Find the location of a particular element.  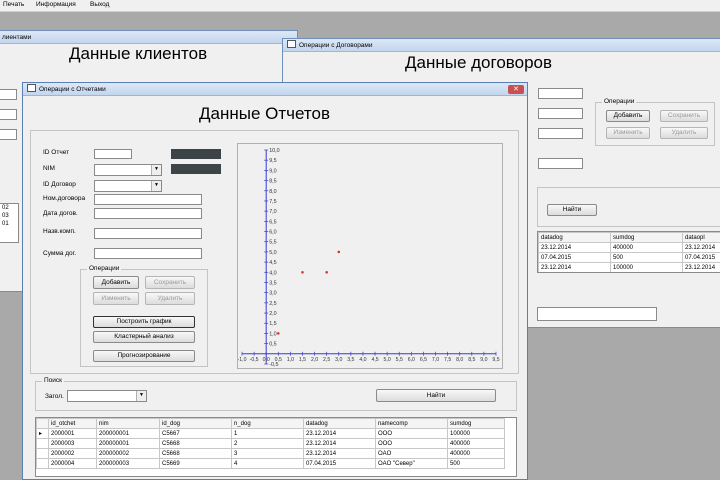

column-header: namecomp is located at coordinates (411, 423).